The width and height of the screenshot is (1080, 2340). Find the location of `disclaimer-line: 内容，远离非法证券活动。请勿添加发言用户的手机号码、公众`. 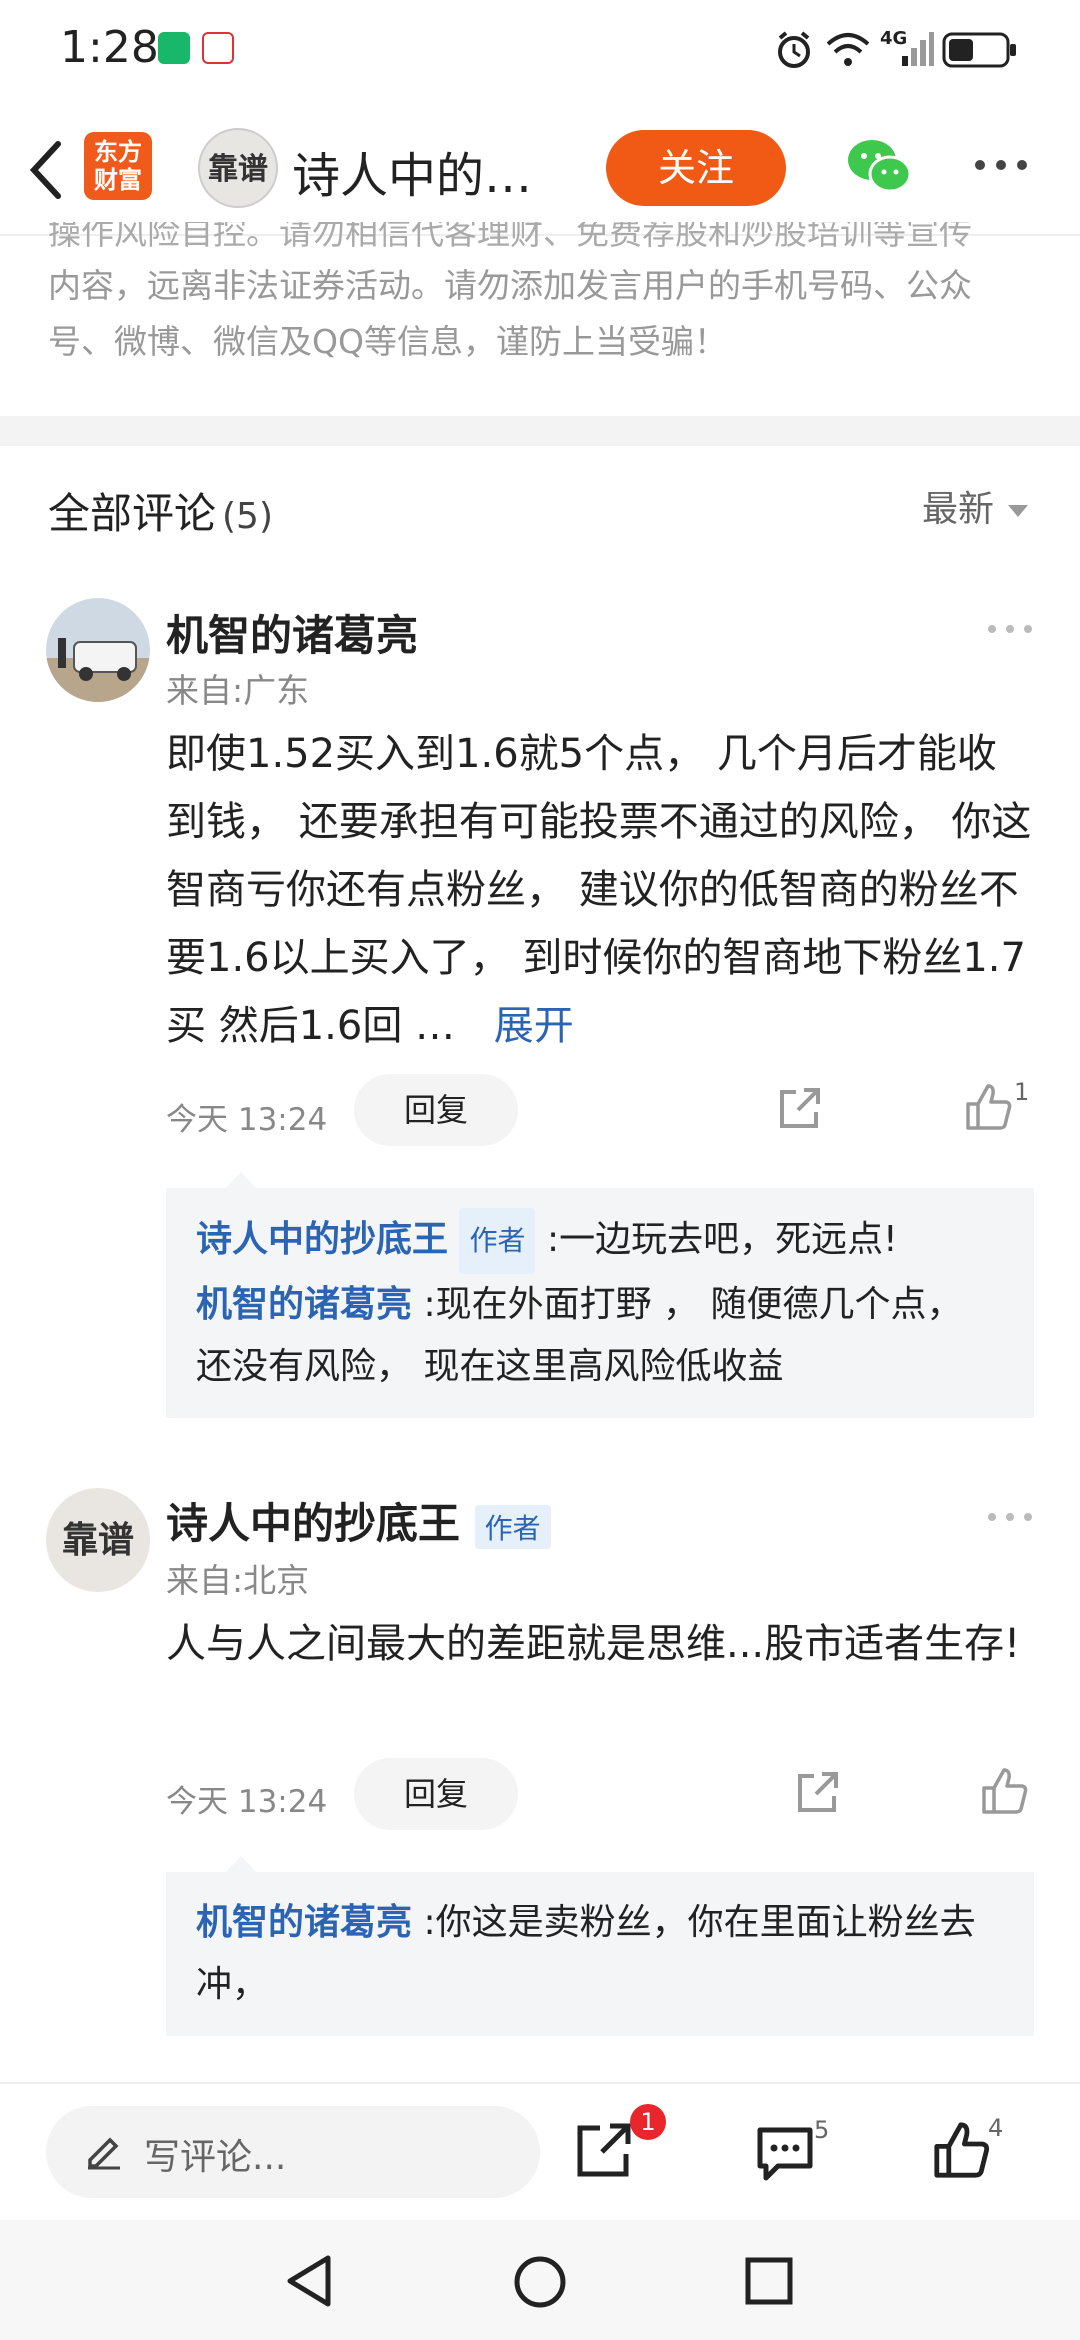

disclaimer-line: 内容，远离非法证券活动。请勿添加发言用户的手机号码、公众 is located at coordinates (510, 285).